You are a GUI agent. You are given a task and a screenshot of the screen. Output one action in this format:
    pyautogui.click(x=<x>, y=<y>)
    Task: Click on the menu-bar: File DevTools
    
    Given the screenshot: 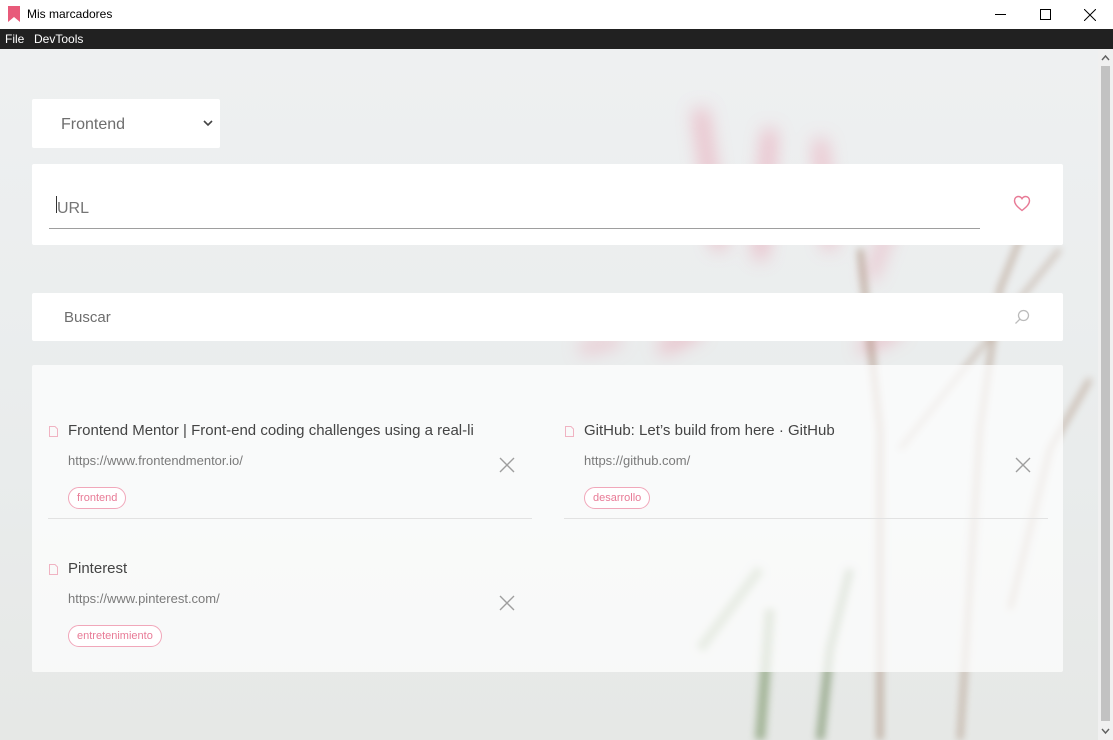 What is the action you would take?
    pyautogui.click(x=556, y=39)
    